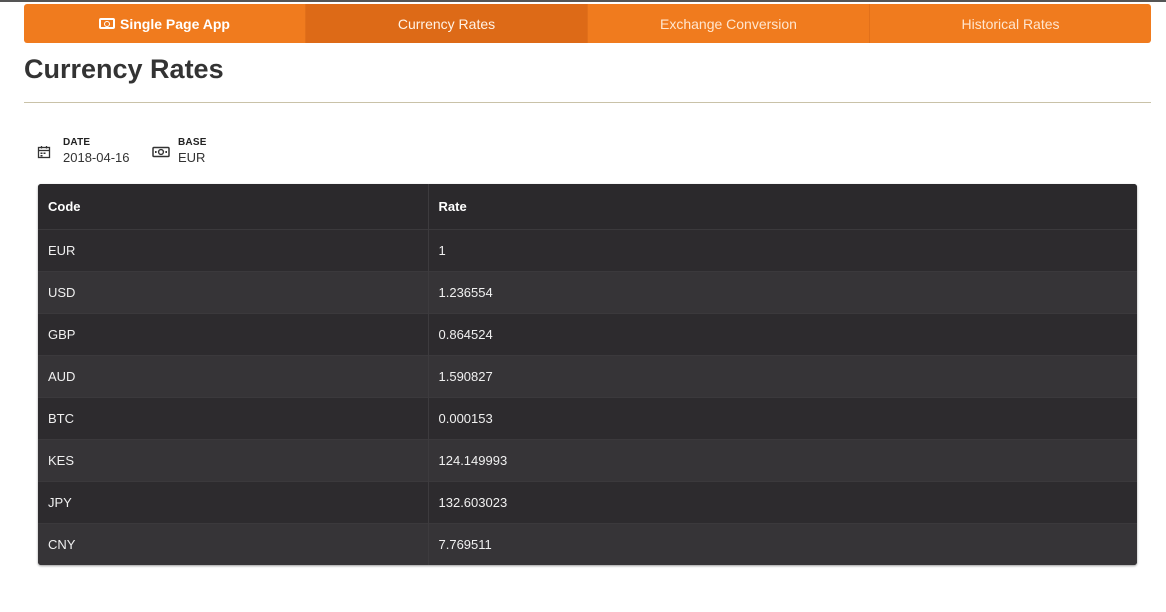  Describe the element at coordinates (782, 544) in the screenshot. I see `currency-rate: 7.769511` at that location.